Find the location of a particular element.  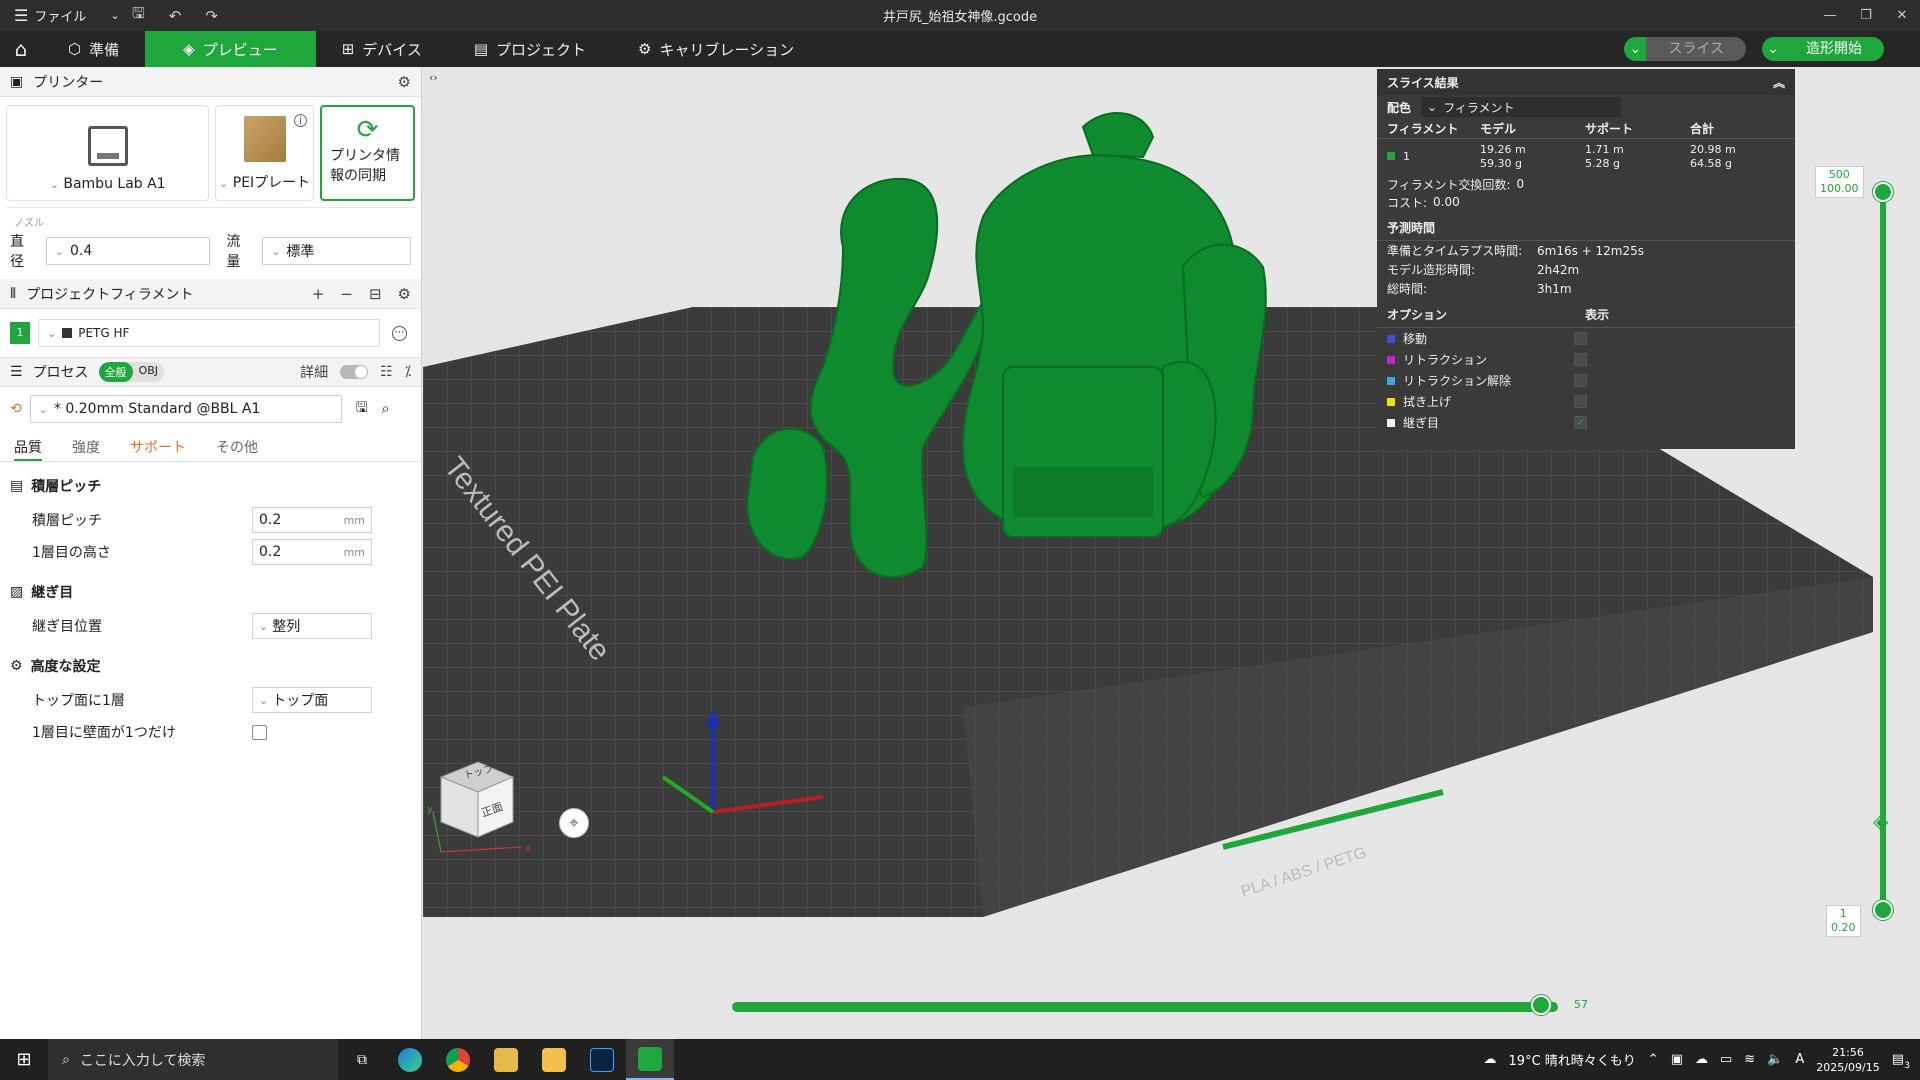

toggle-object: OBJ is located at coordinates (148, 372).